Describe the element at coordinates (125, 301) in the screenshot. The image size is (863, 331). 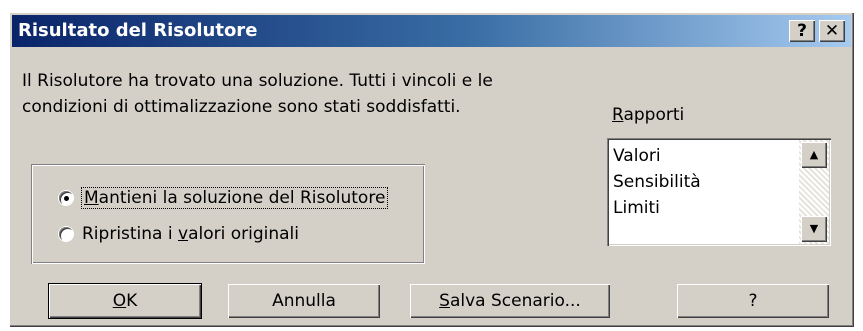
I see `ok-button: OK` at that location.